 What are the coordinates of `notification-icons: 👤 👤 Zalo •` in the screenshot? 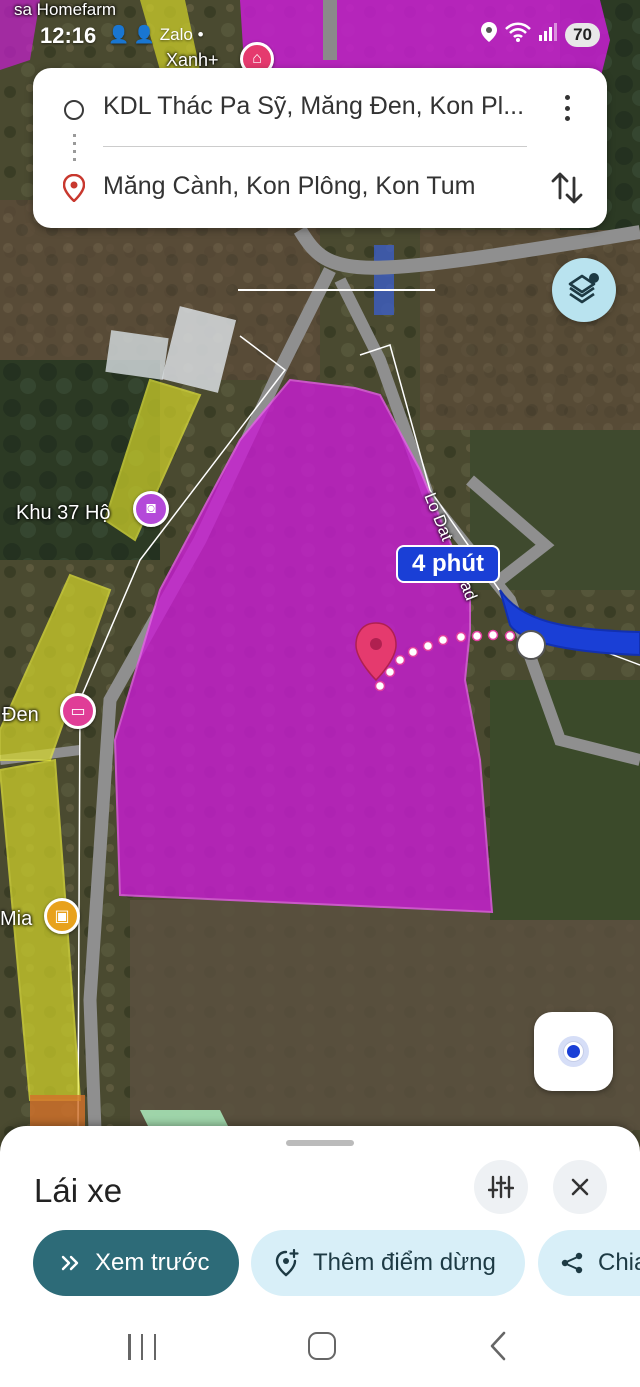 It's located at (156, 34).